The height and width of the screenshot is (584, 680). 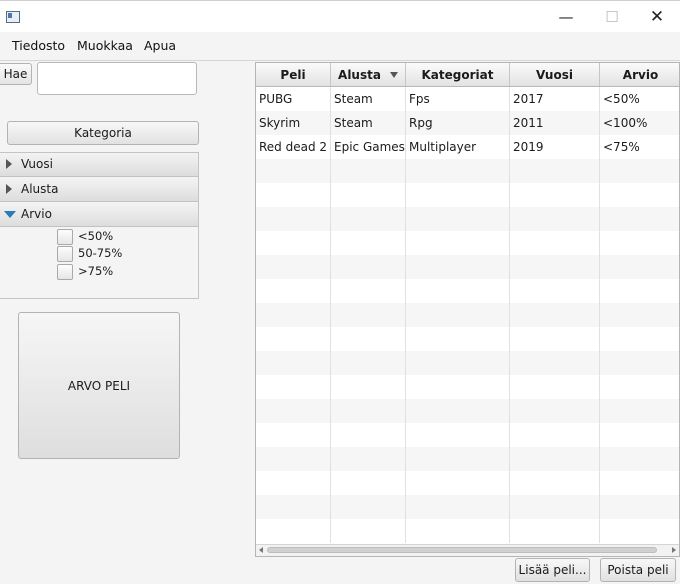 What do you see at coordinates (105, 45) in the screenshot?
I see `menu-muokkaa: Muokkaa` at bounding box center [105, 45].